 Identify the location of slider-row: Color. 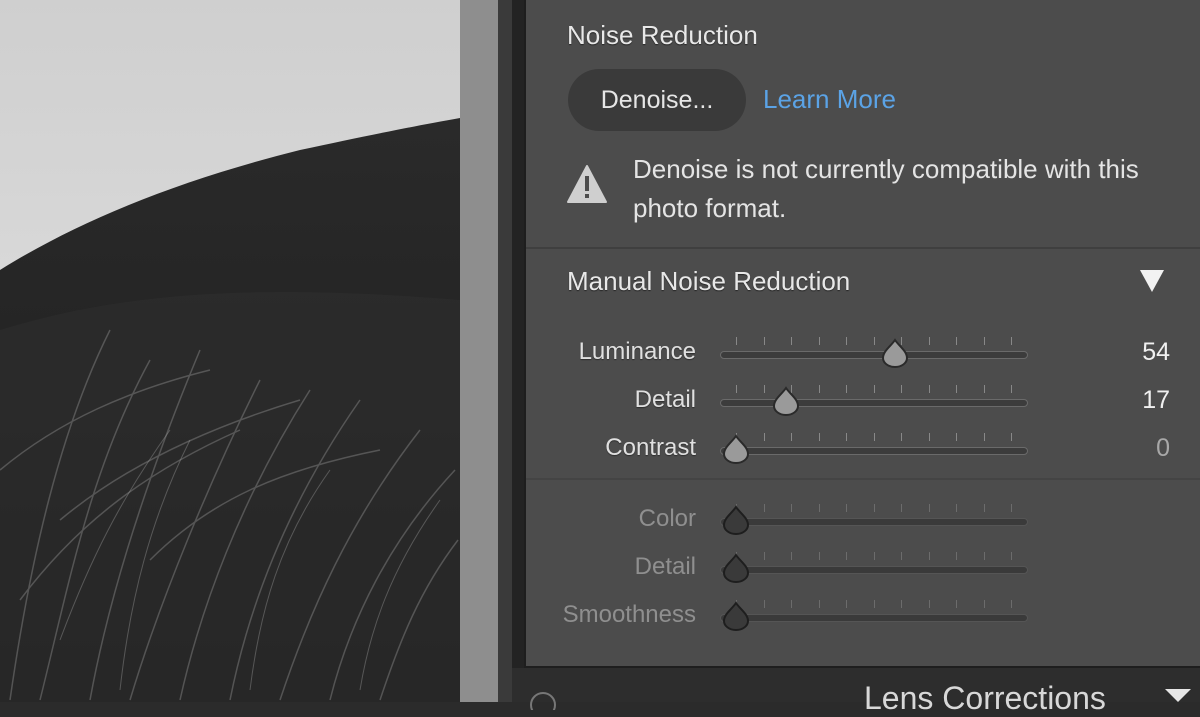
(863, 519).